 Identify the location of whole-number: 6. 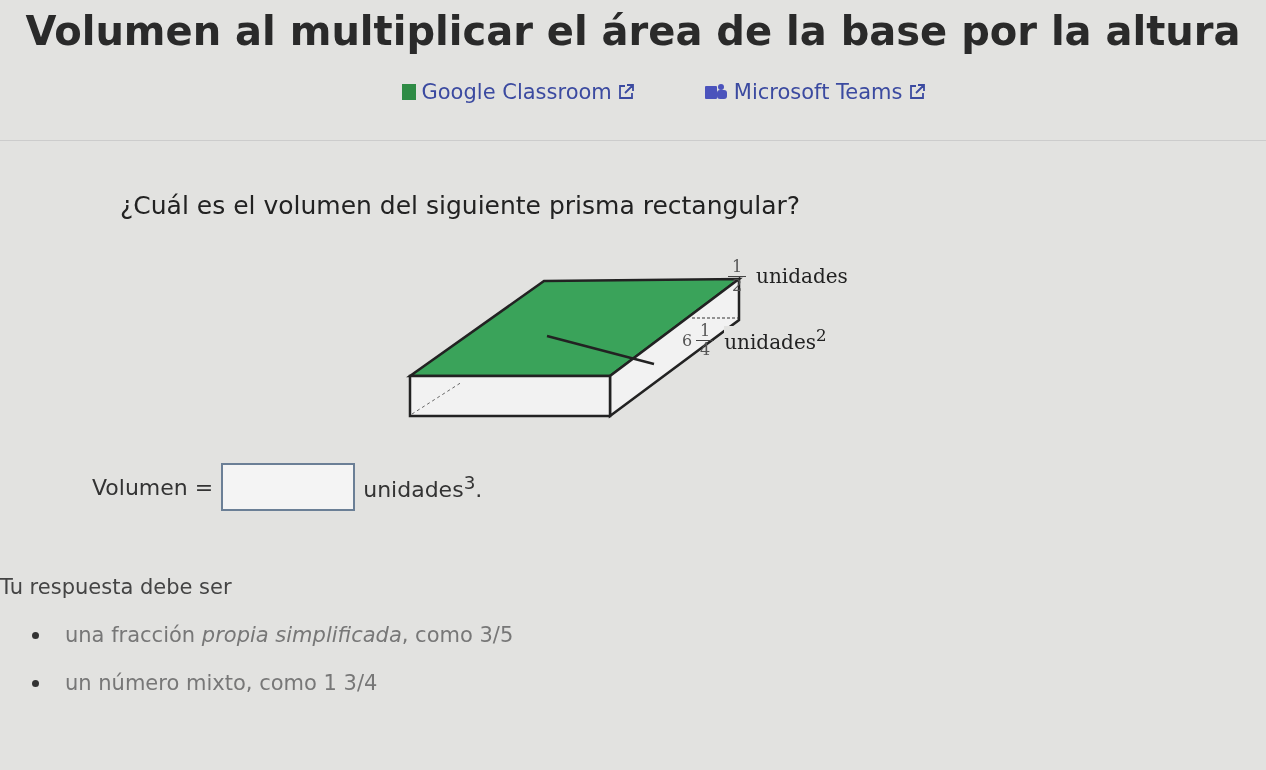
(687, 340).